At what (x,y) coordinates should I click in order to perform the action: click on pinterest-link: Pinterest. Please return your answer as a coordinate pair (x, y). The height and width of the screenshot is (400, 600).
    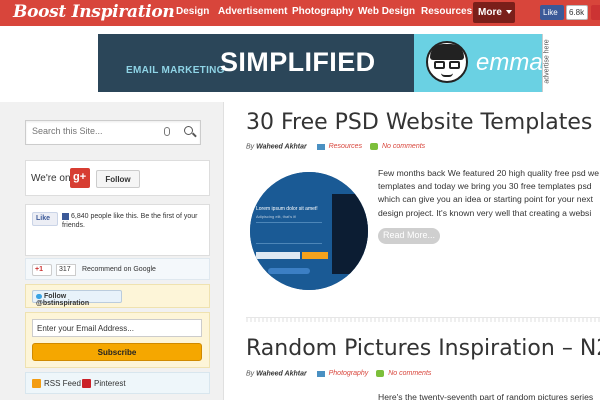
    Looking at the image, I should click on (110, 383).